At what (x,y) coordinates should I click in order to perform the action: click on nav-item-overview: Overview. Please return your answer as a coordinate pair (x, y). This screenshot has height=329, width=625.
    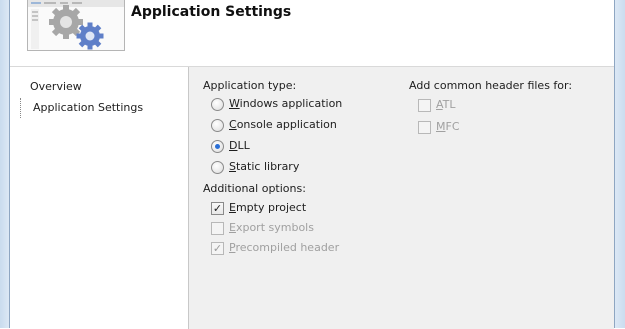
    Looking at the image, I should click on (103, 87).